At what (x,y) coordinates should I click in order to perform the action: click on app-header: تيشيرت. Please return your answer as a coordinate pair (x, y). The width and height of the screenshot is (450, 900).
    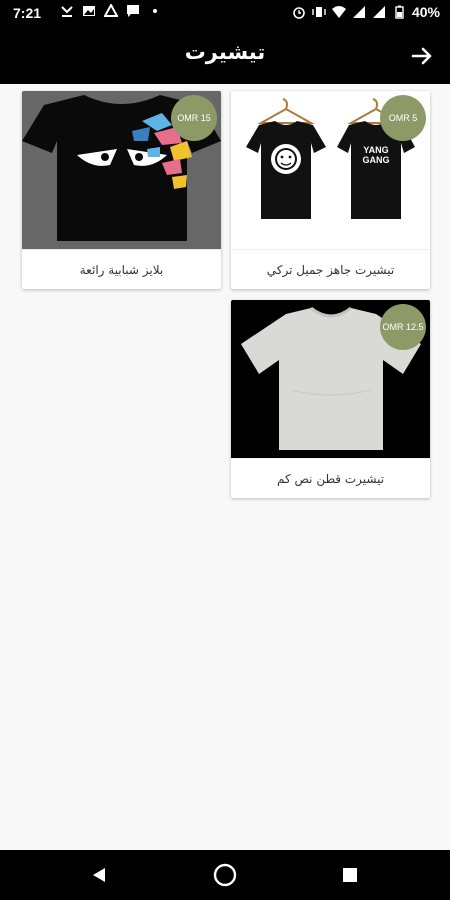
    Looking at the image, I should click on (225, 56).